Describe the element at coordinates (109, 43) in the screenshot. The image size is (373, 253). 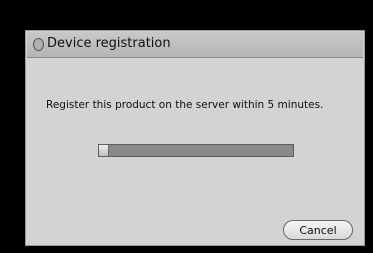
I see `dialog-title: Device registration` at that location.